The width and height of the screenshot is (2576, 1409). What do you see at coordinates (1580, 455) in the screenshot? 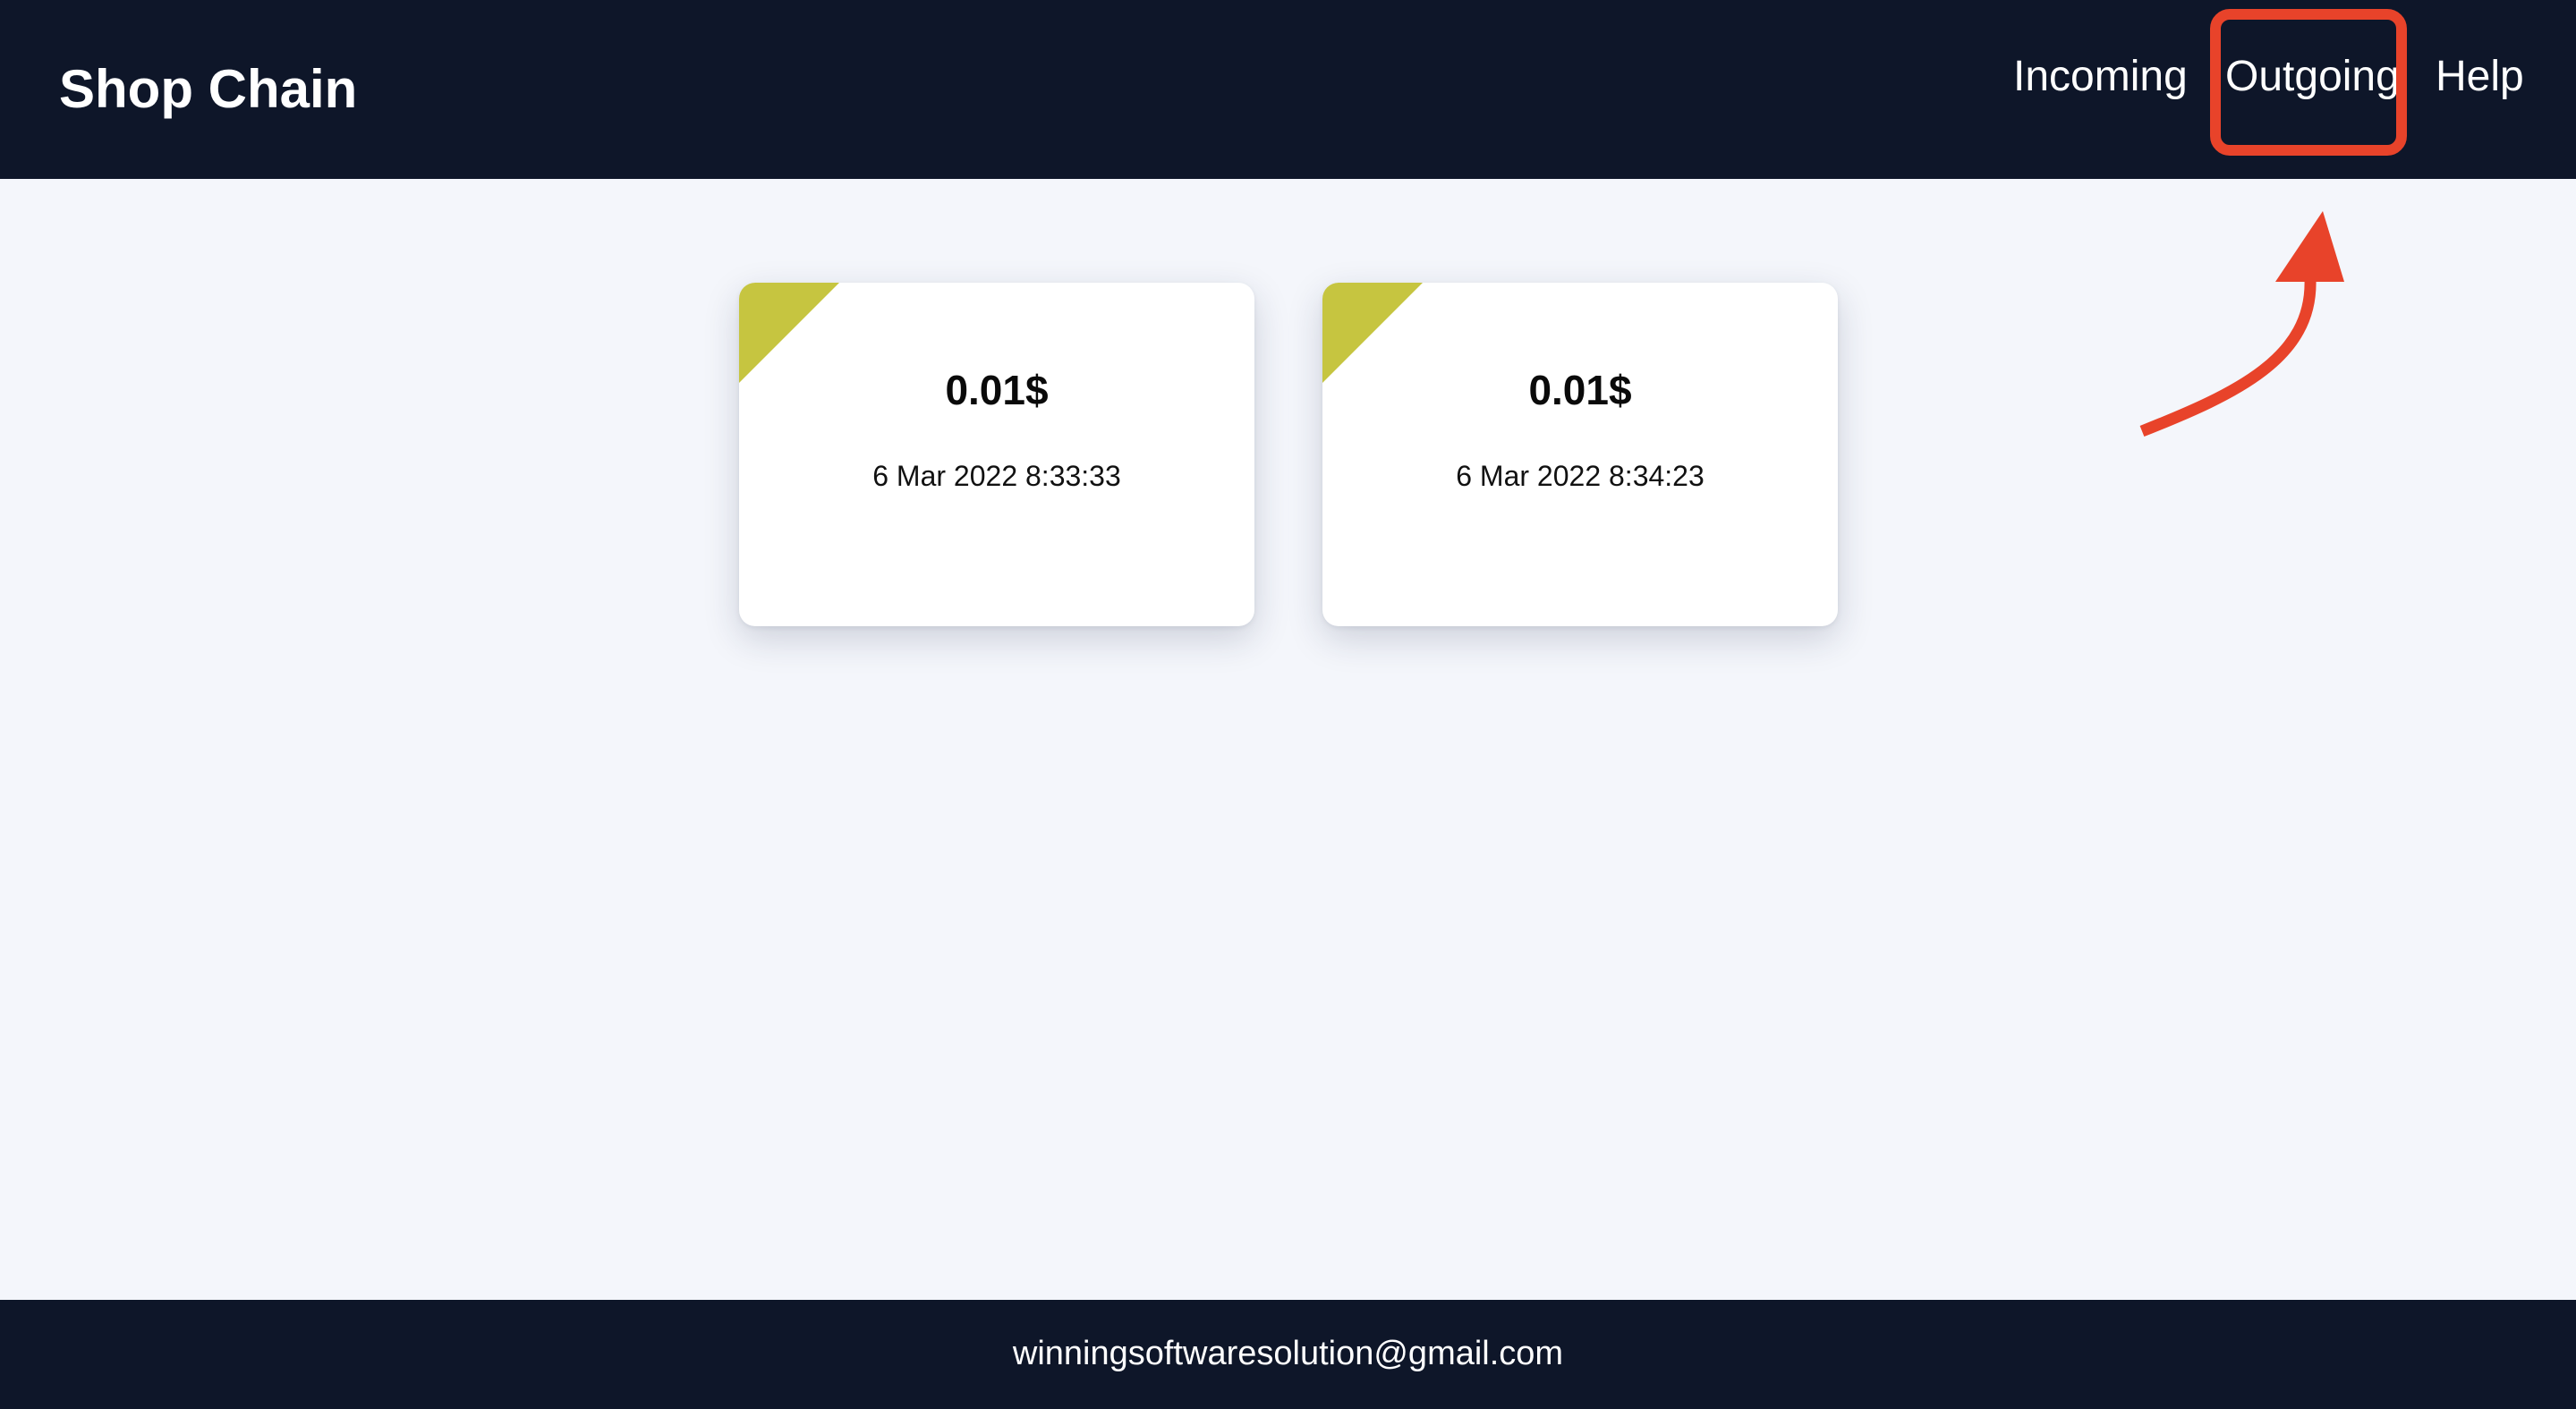
I see `transaction-card: 0.01$ 6 Mar 2022 8:34:23` at bounding box center [1580, 455].